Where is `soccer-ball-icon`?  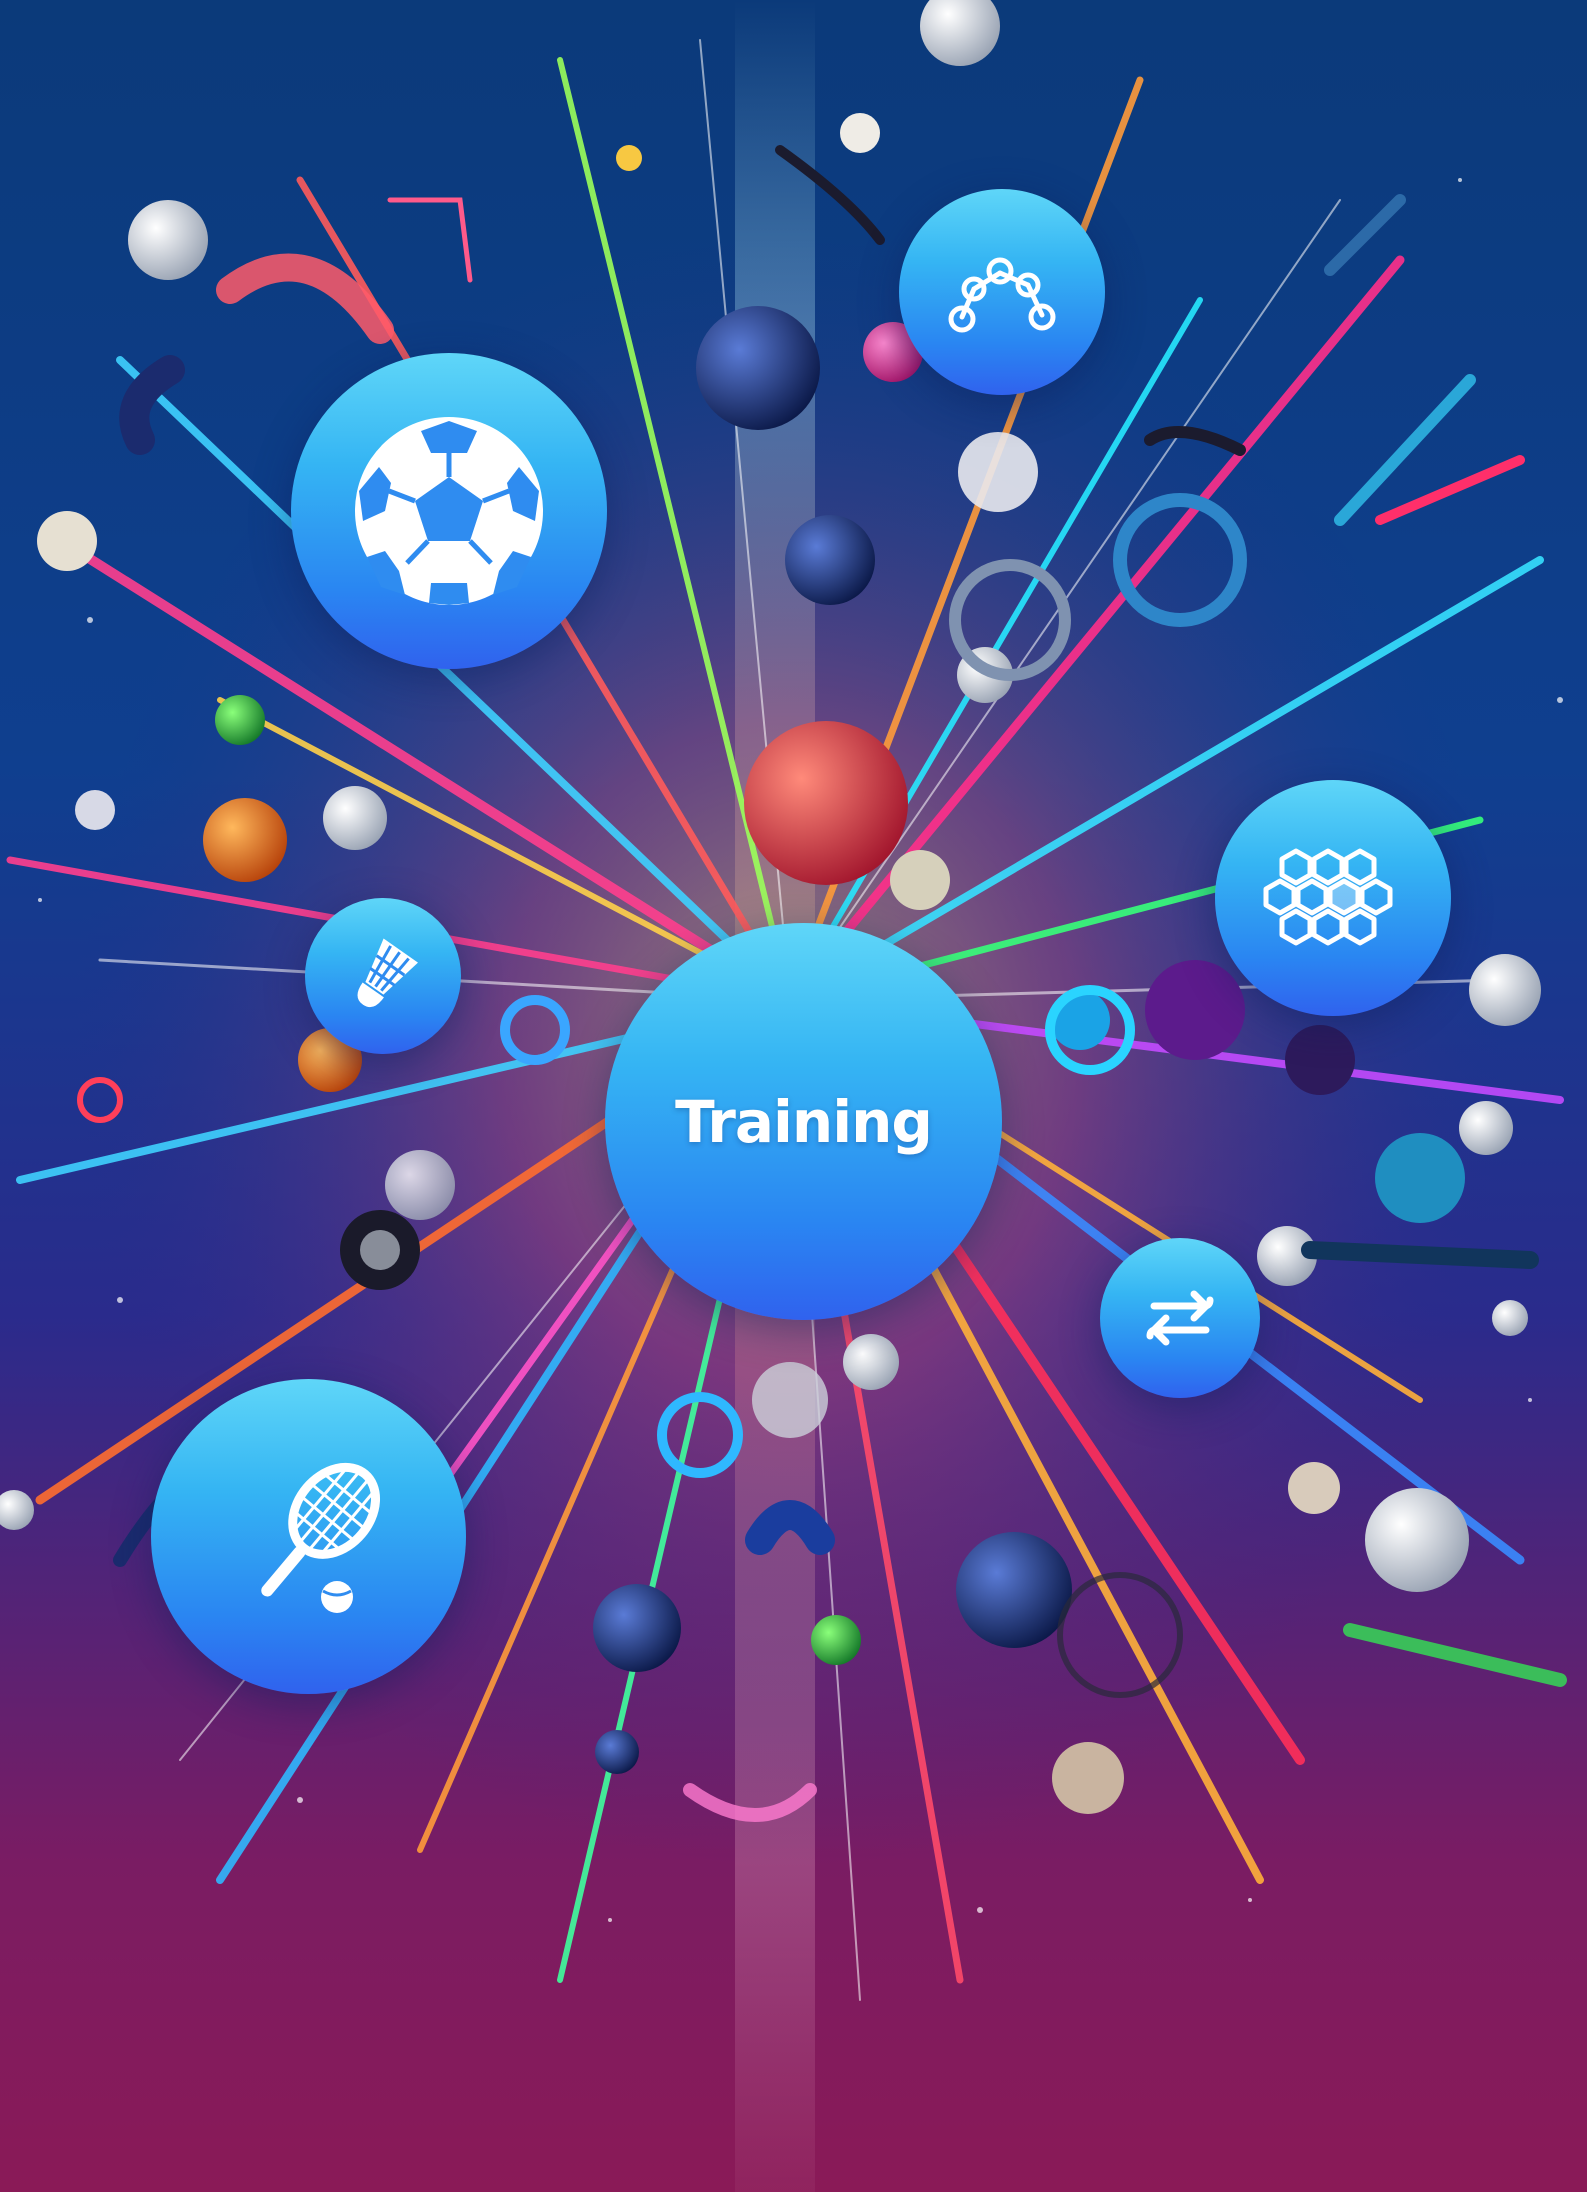 soccer-ball-icon is located at coordinates (449, 511).